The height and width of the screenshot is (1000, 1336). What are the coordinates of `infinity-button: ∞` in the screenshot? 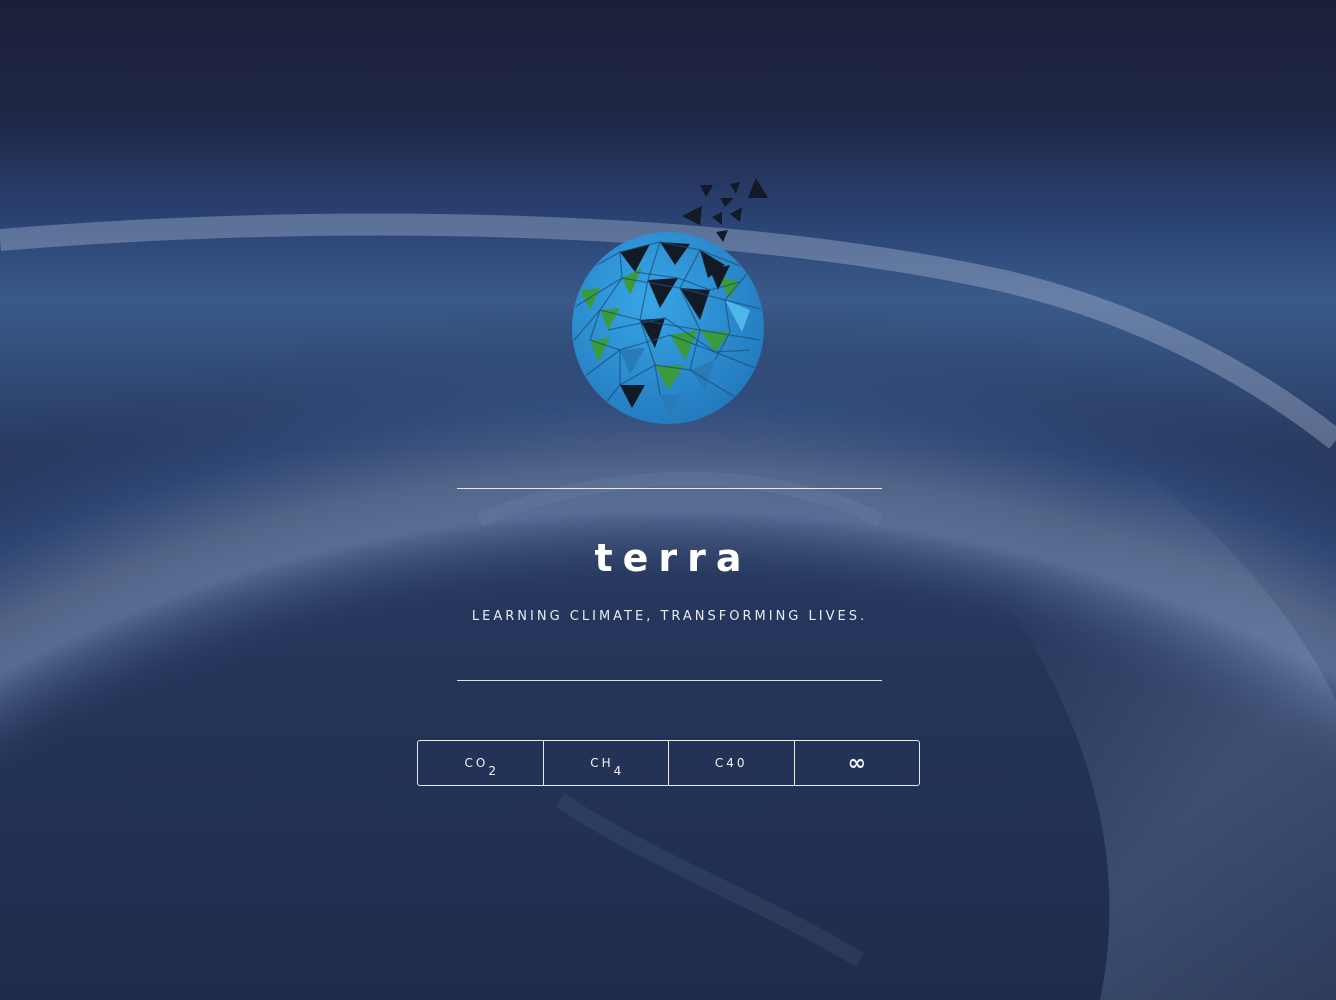 It's located at (857, 763).